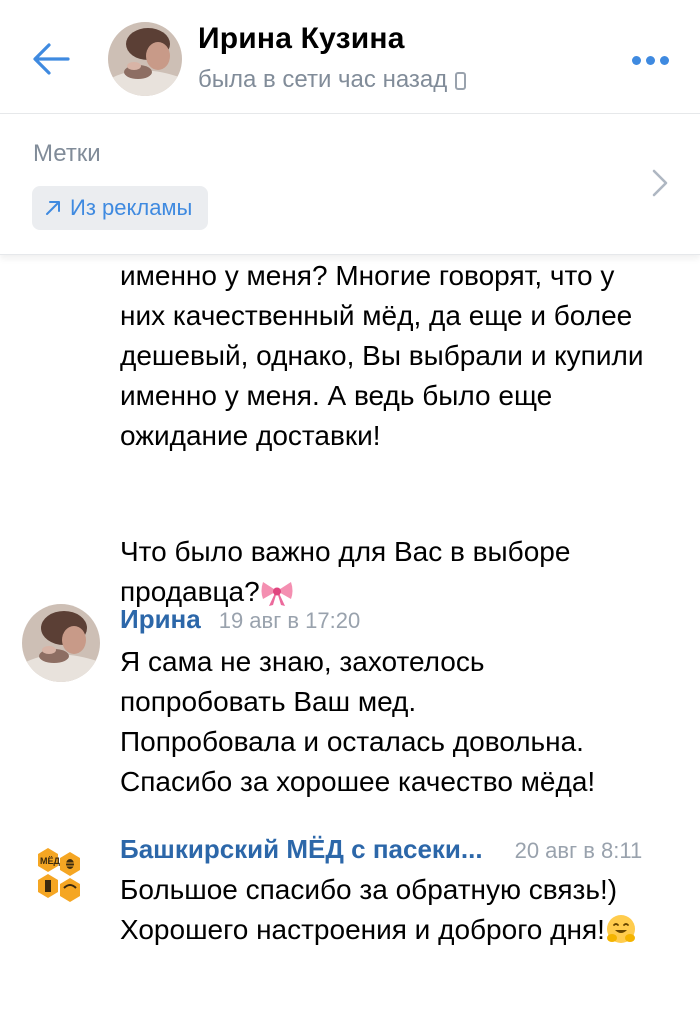 Image resolution: width=700 pixels, height=1024 pixels. Describe the element at coordinates (268, 701) in the screenshot. I see `message-line: попробовать Ваш мед.` at that location.